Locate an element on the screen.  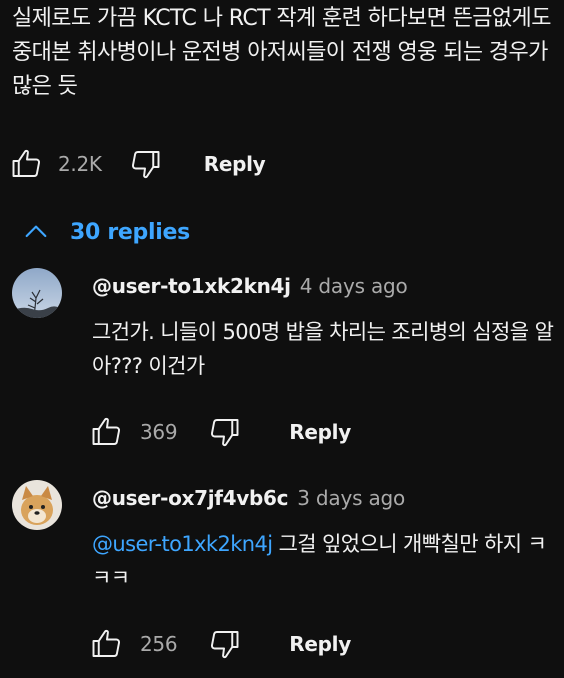
reply-header: @user-ox7jf4vb6c 3 days ago is located at coordinates (248, 498).